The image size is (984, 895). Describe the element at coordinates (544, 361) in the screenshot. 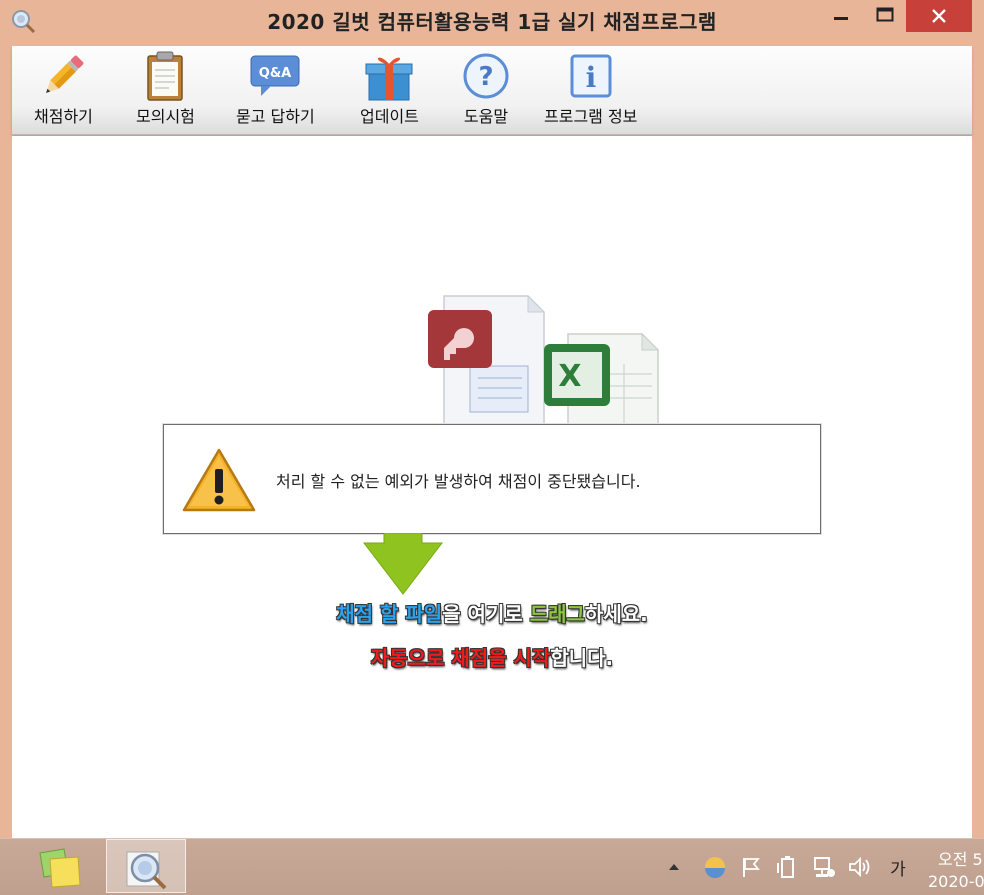

I see `office-files-icon: X` at that location.